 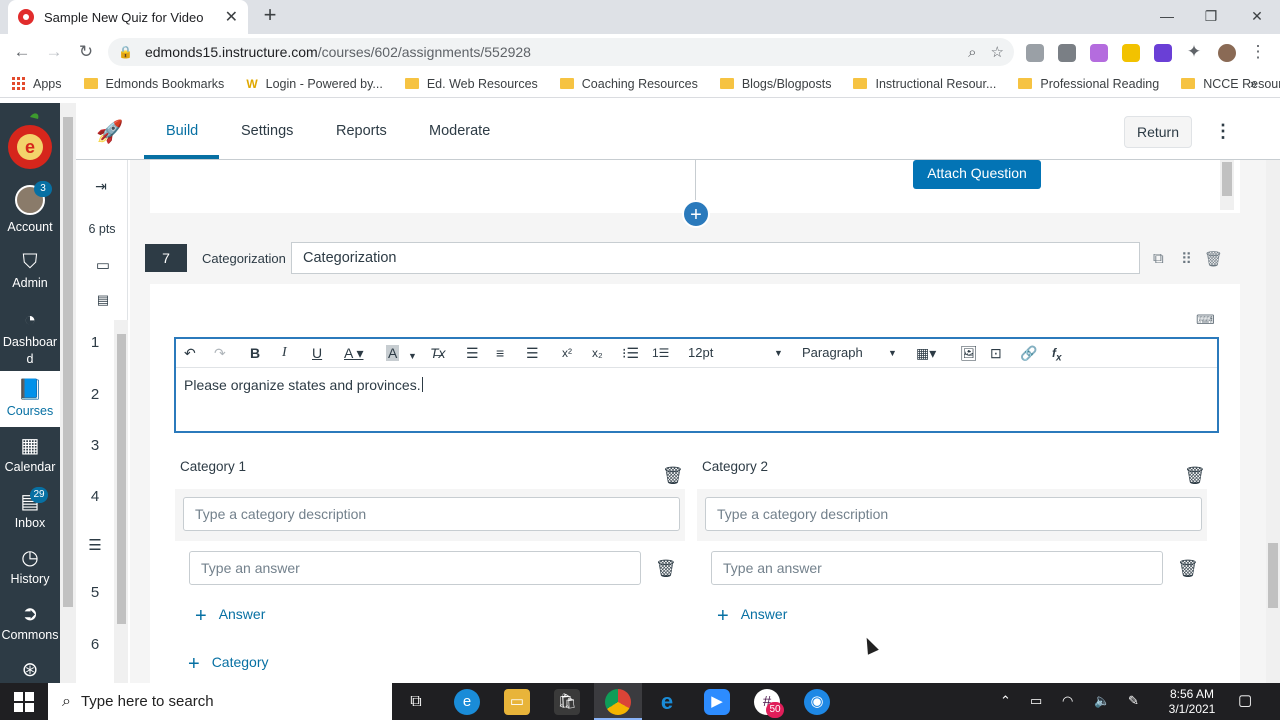 What do you see at coordinates (103, 265) in the screenshot?
I see `stimulus-icon: ▭` at bounding box center [103, 265].